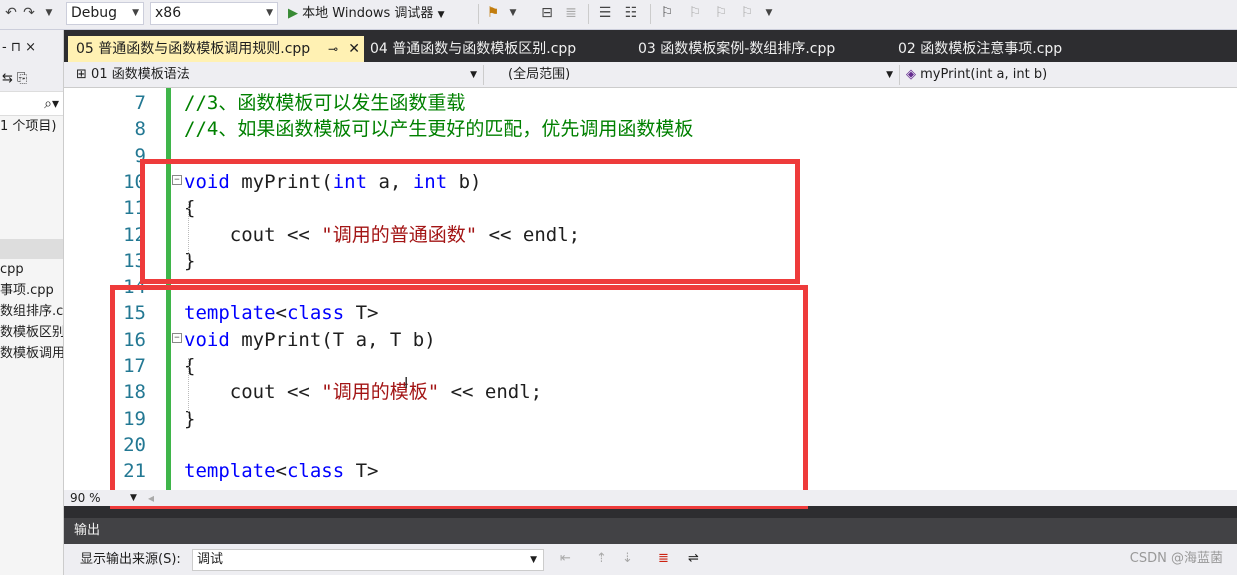 The image size is (1237, 575). I want to click on next-bookmark-icon: ⚐, so click(721, 13).